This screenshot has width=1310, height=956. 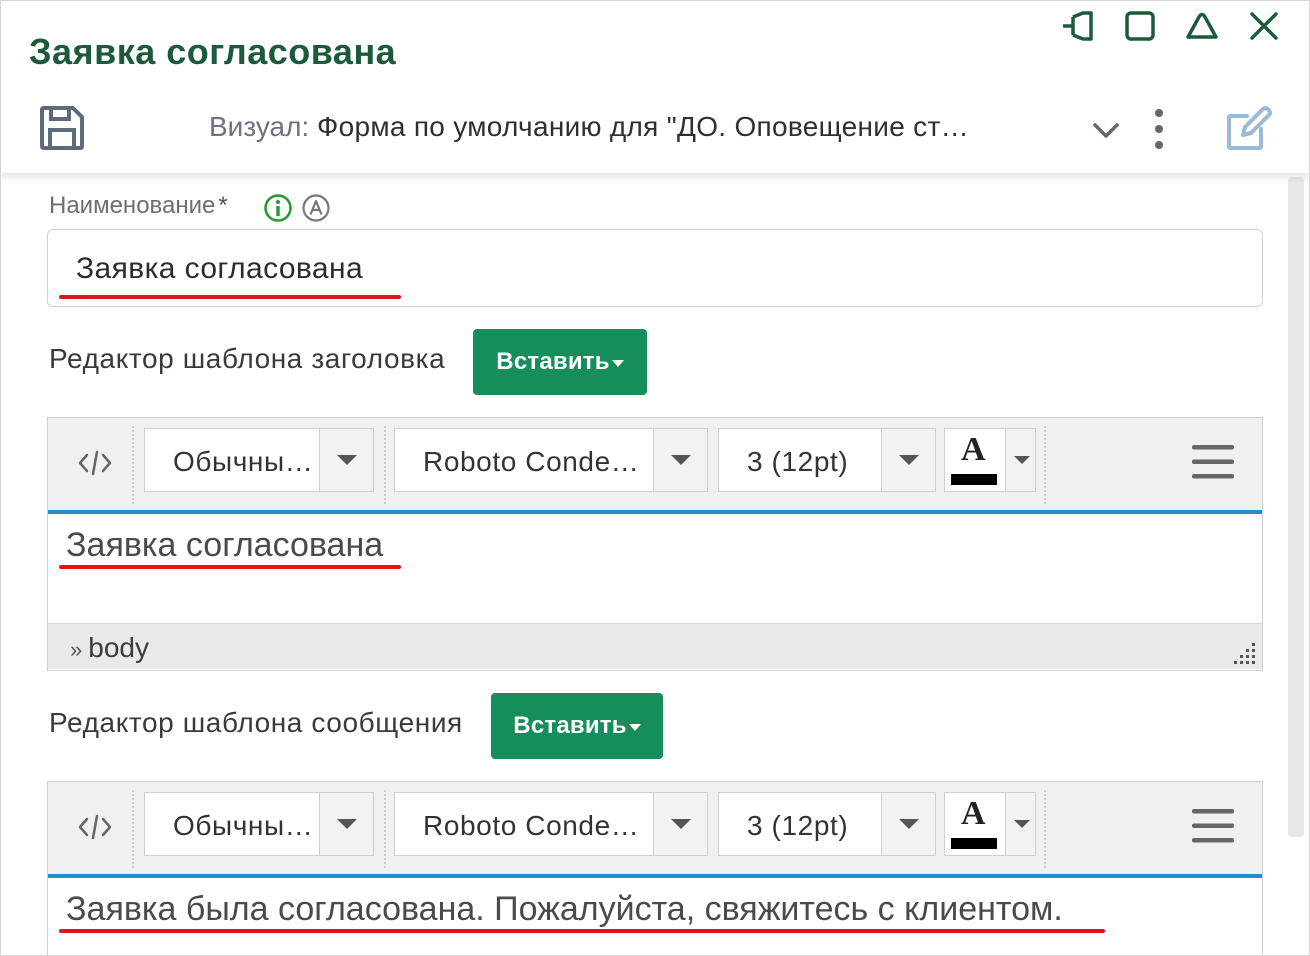 What do you see at coordinates (1202, 26) in the screenshot?
I see `collapse-icon` at bounding box center [1202, 26].